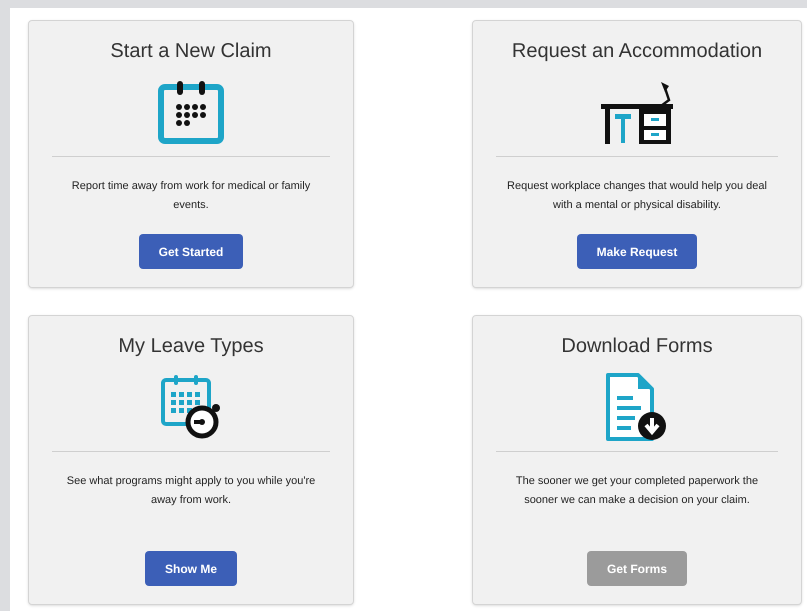 The width and height of the screenshot is (807, 611). I want to click on calendar-icon, so click(191, 112).